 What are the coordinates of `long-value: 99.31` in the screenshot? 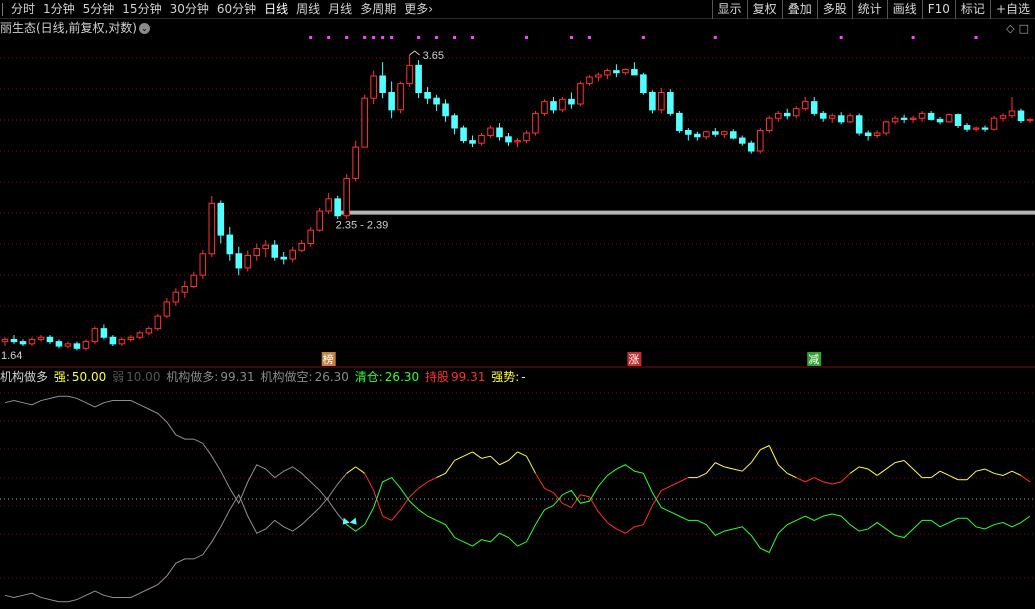 It's located at (237, 377).